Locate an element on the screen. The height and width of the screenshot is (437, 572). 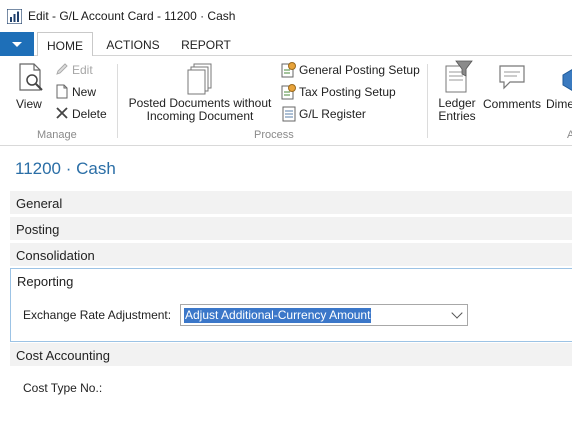
window-title: Edit - G/L Account Card - 11200 · Cash is located at coordinates (132, 16).